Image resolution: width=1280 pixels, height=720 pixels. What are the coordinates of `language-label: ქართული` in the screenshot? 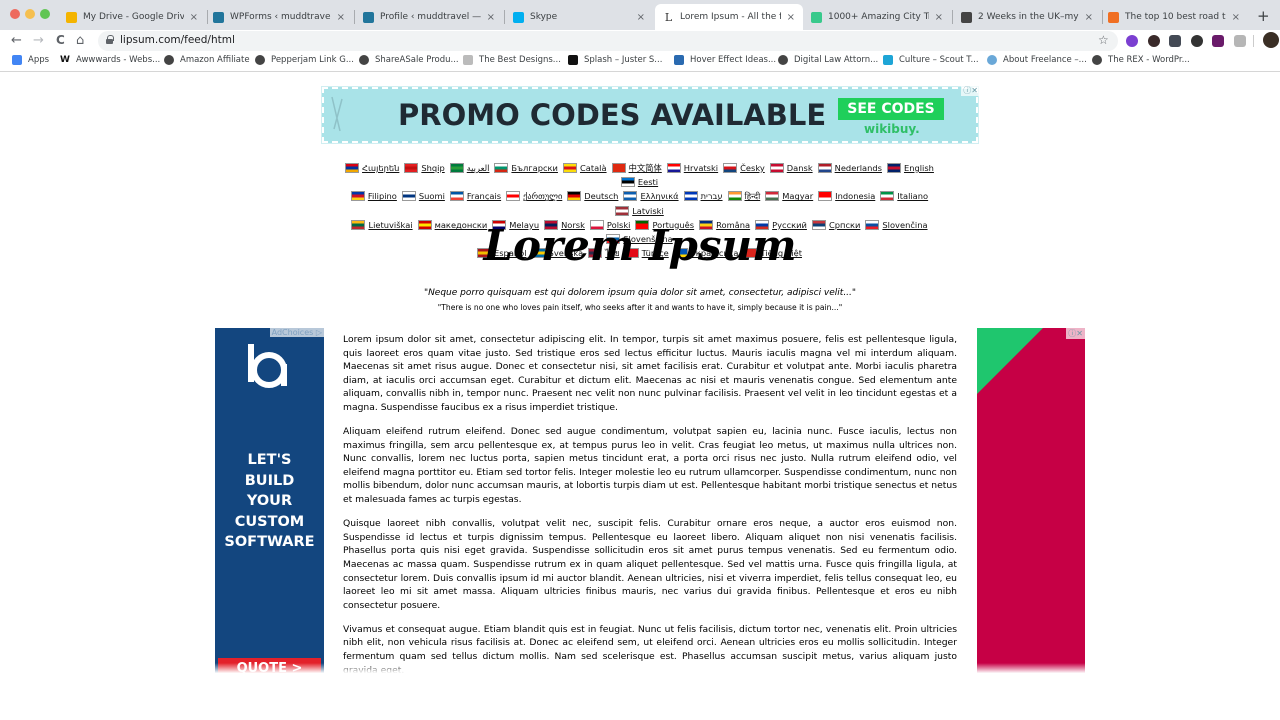 It's located at (542, 196).